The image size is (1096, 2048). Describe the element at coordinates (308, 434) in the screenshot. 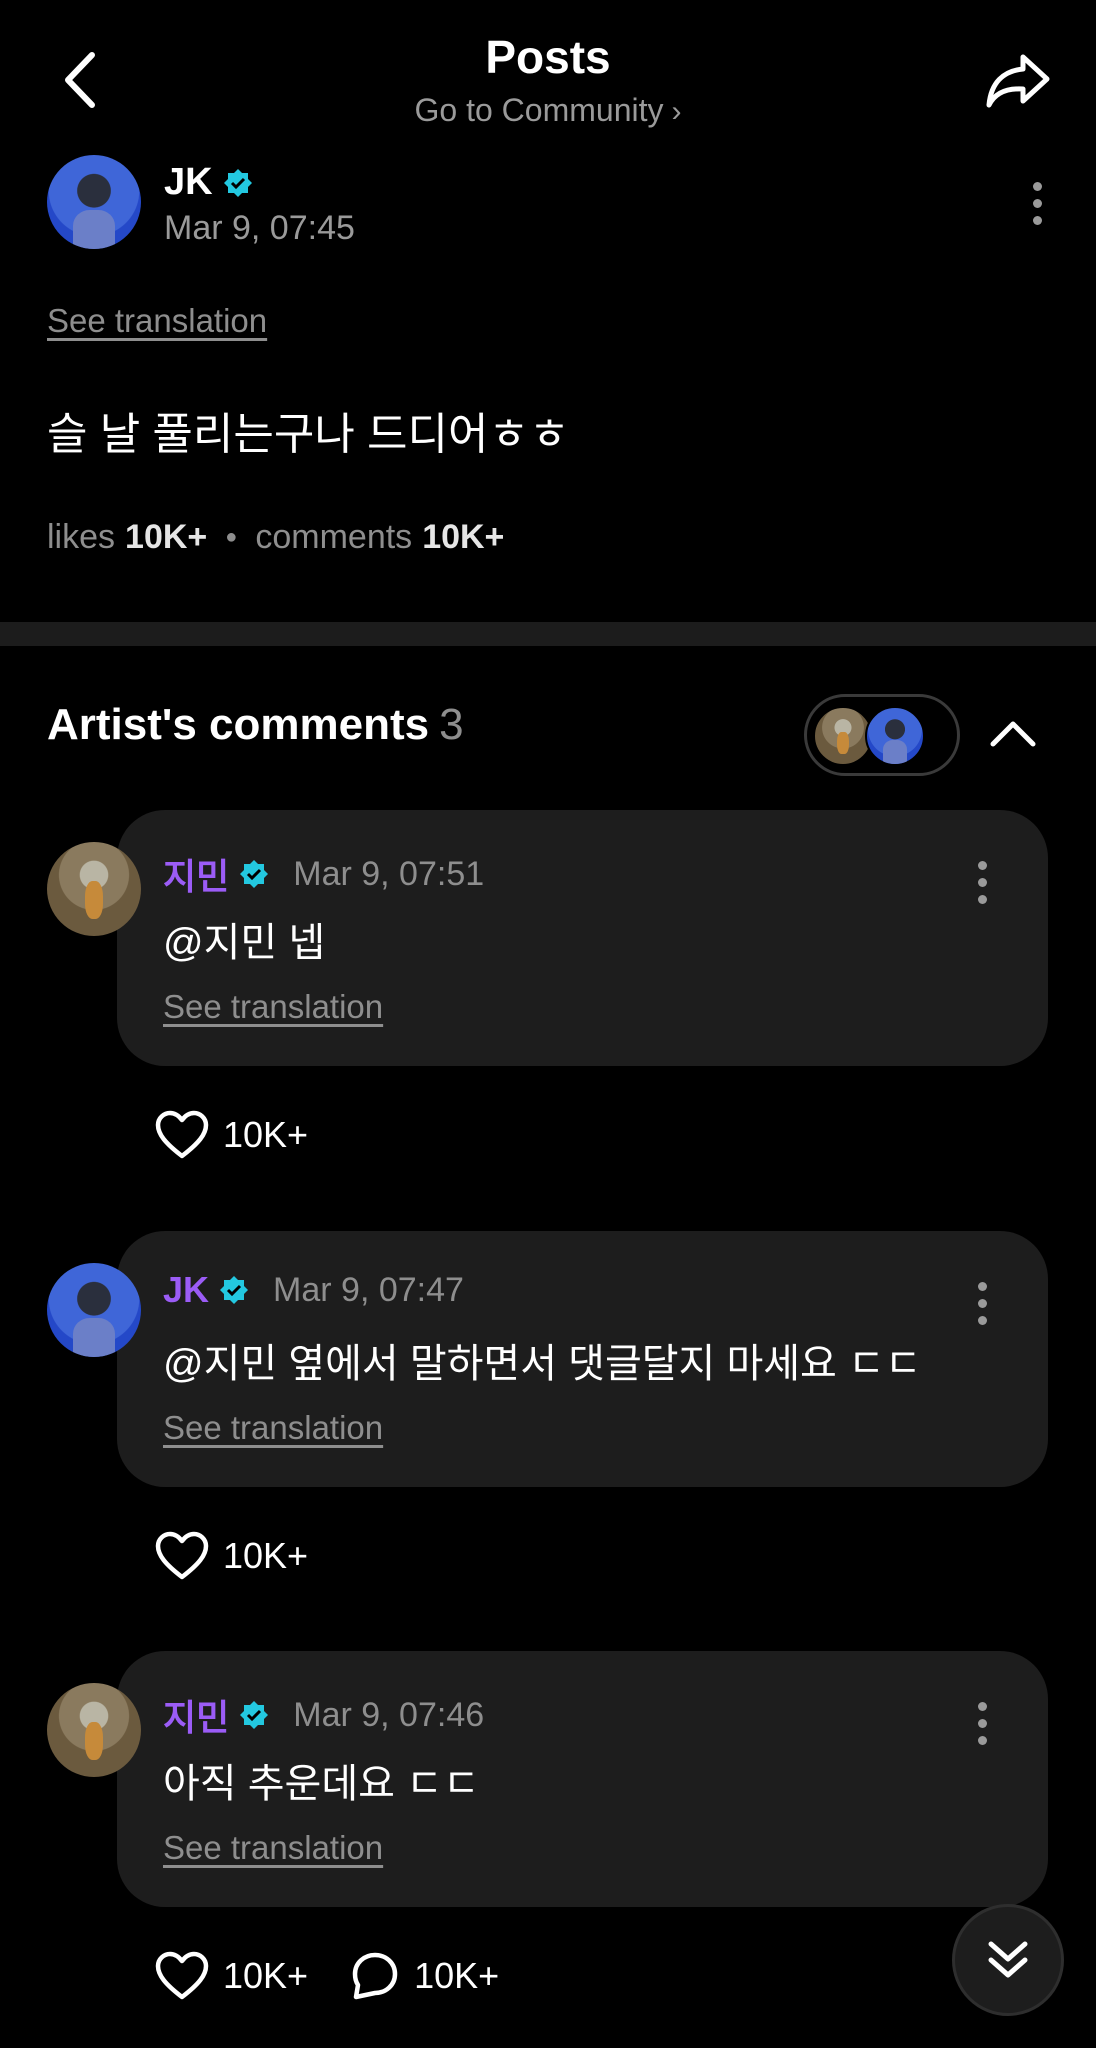

I see `post-body: 슬 날 풀리는구나 드디어ㅎㅎ` at that location.